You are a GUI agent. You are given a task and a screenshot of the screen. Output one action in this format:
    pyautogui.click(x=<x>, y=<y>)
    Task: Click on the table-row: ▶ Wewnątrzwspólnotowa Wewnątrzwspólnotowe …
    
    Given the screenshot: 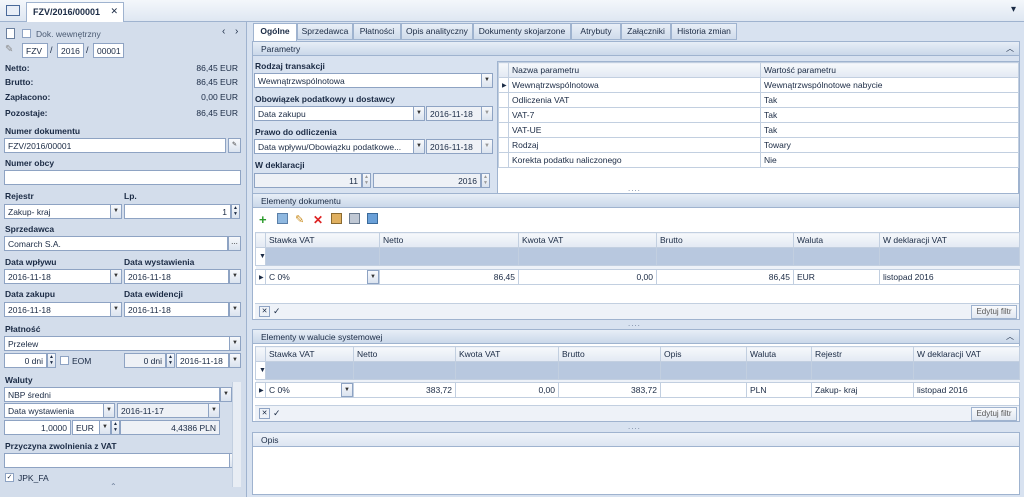 What is the action you would take?
    pyautogui.click(x=758, y=85)
    